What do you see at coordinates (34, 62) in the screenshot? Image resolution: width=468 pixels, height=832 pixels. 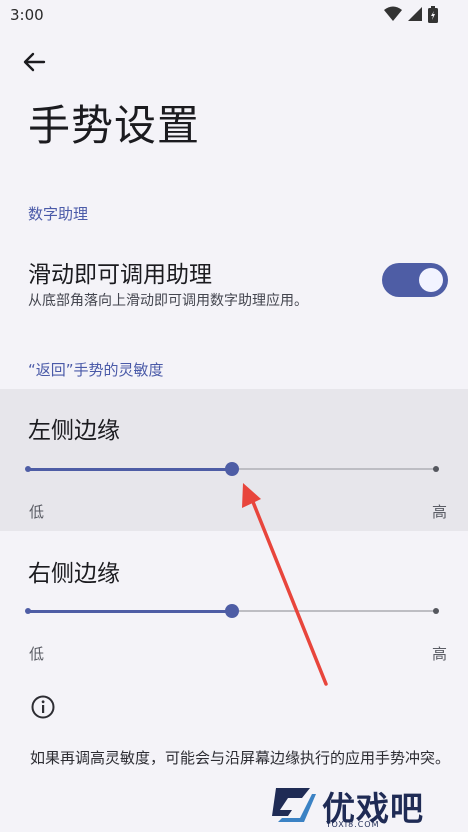 I see `back-arrow-icon` at bounding box center [34, 62].